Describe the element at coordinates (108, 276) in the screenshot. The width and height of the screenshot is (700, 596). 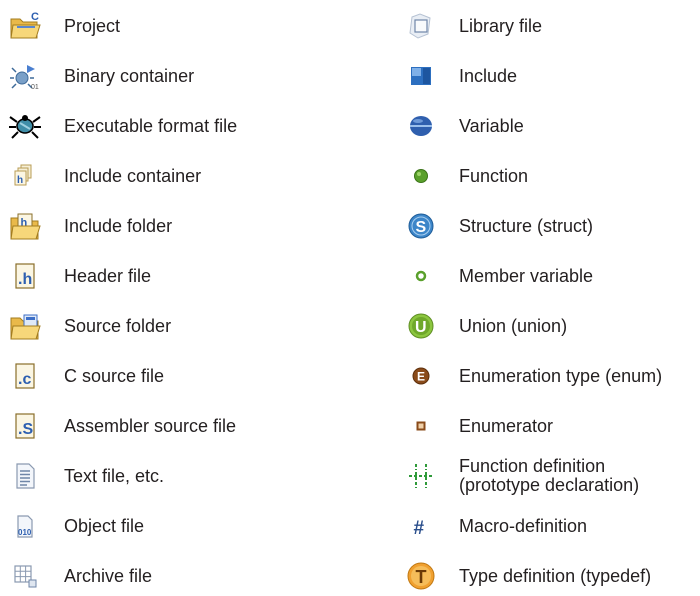
I see `legend-label: Header file` at that location.